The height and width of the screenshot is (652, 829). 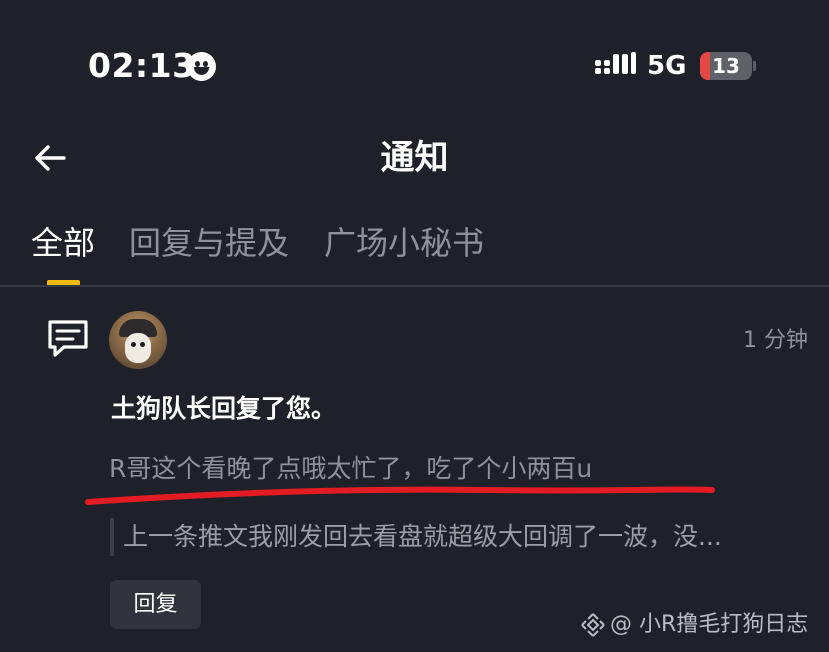 What do you see at coordinates (775, 340) in the screenshot?
I see `notification-time: 1 分钟` at bounding box center [775, 340].